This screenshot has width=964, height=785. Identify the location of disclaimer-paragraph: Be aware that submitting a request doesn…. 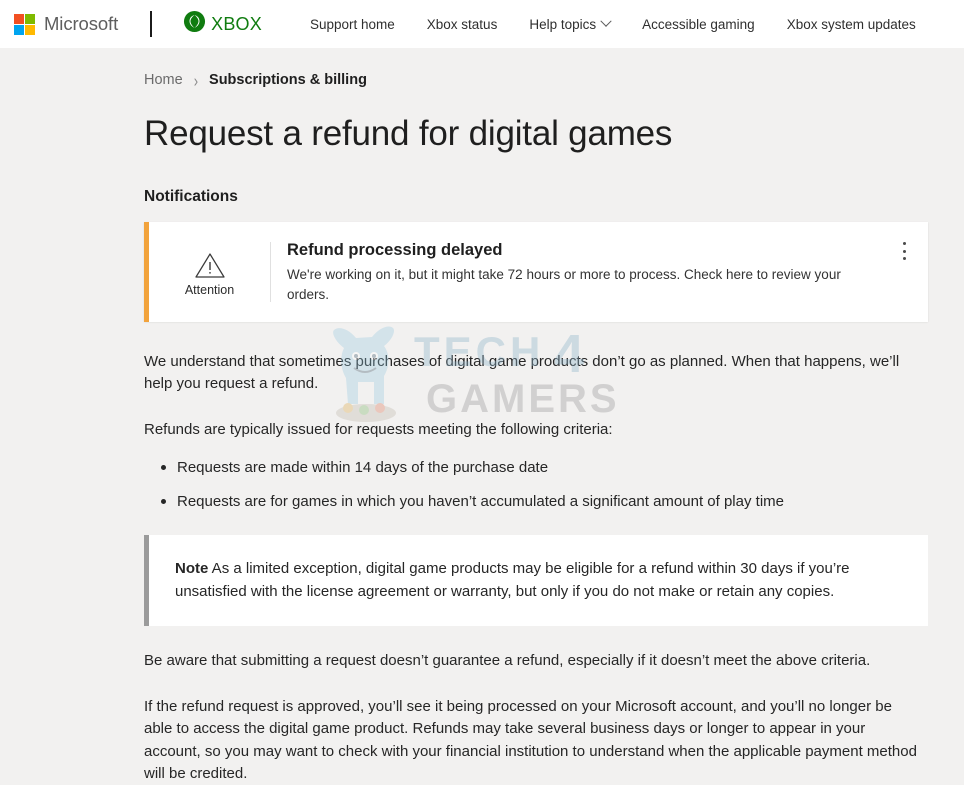
(507, 661).